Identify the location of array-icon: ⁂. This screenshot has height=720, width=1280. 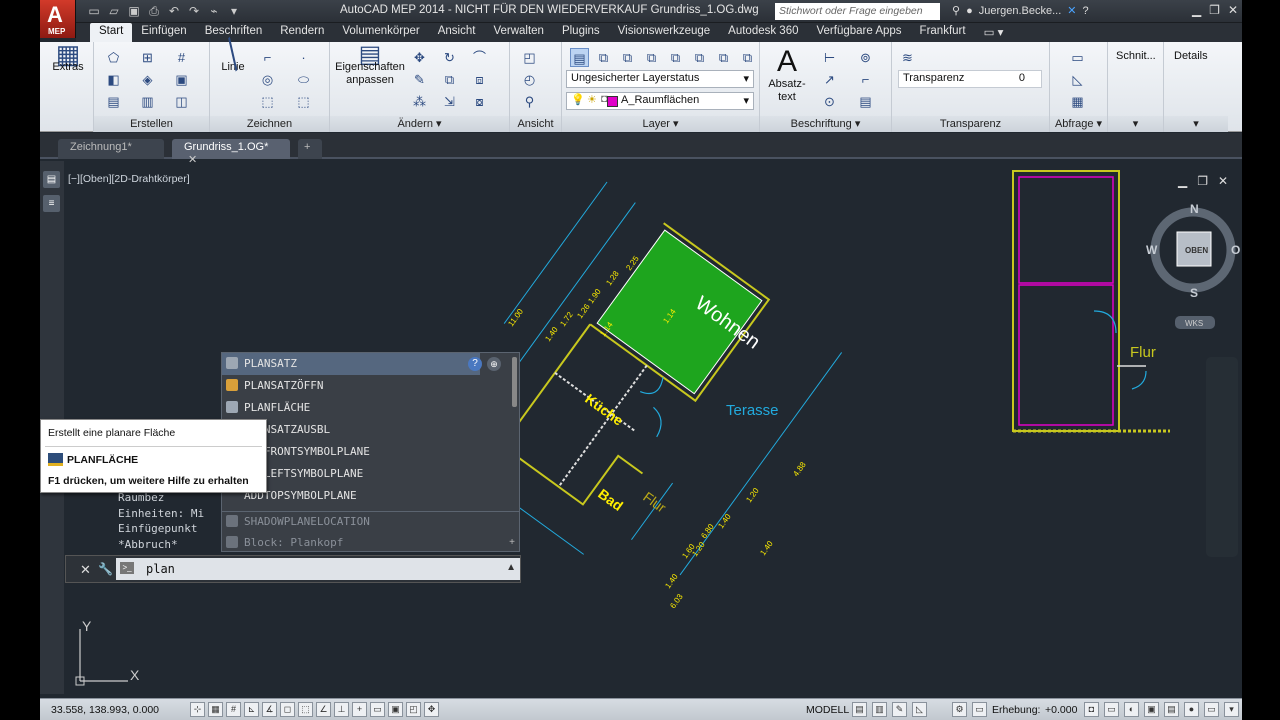
(419, 101).